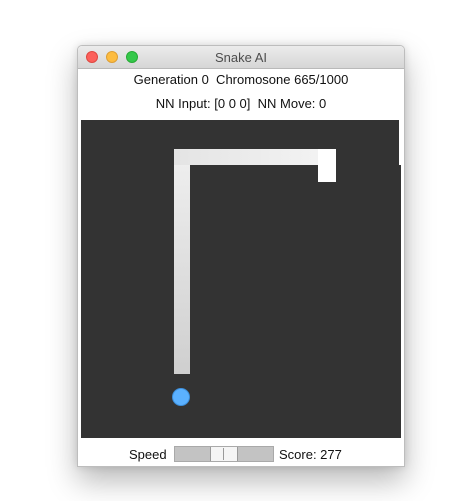 Image resolution: width=475 pixels, height=501 pixels. I want to click on snake-head, so click(327, 165).